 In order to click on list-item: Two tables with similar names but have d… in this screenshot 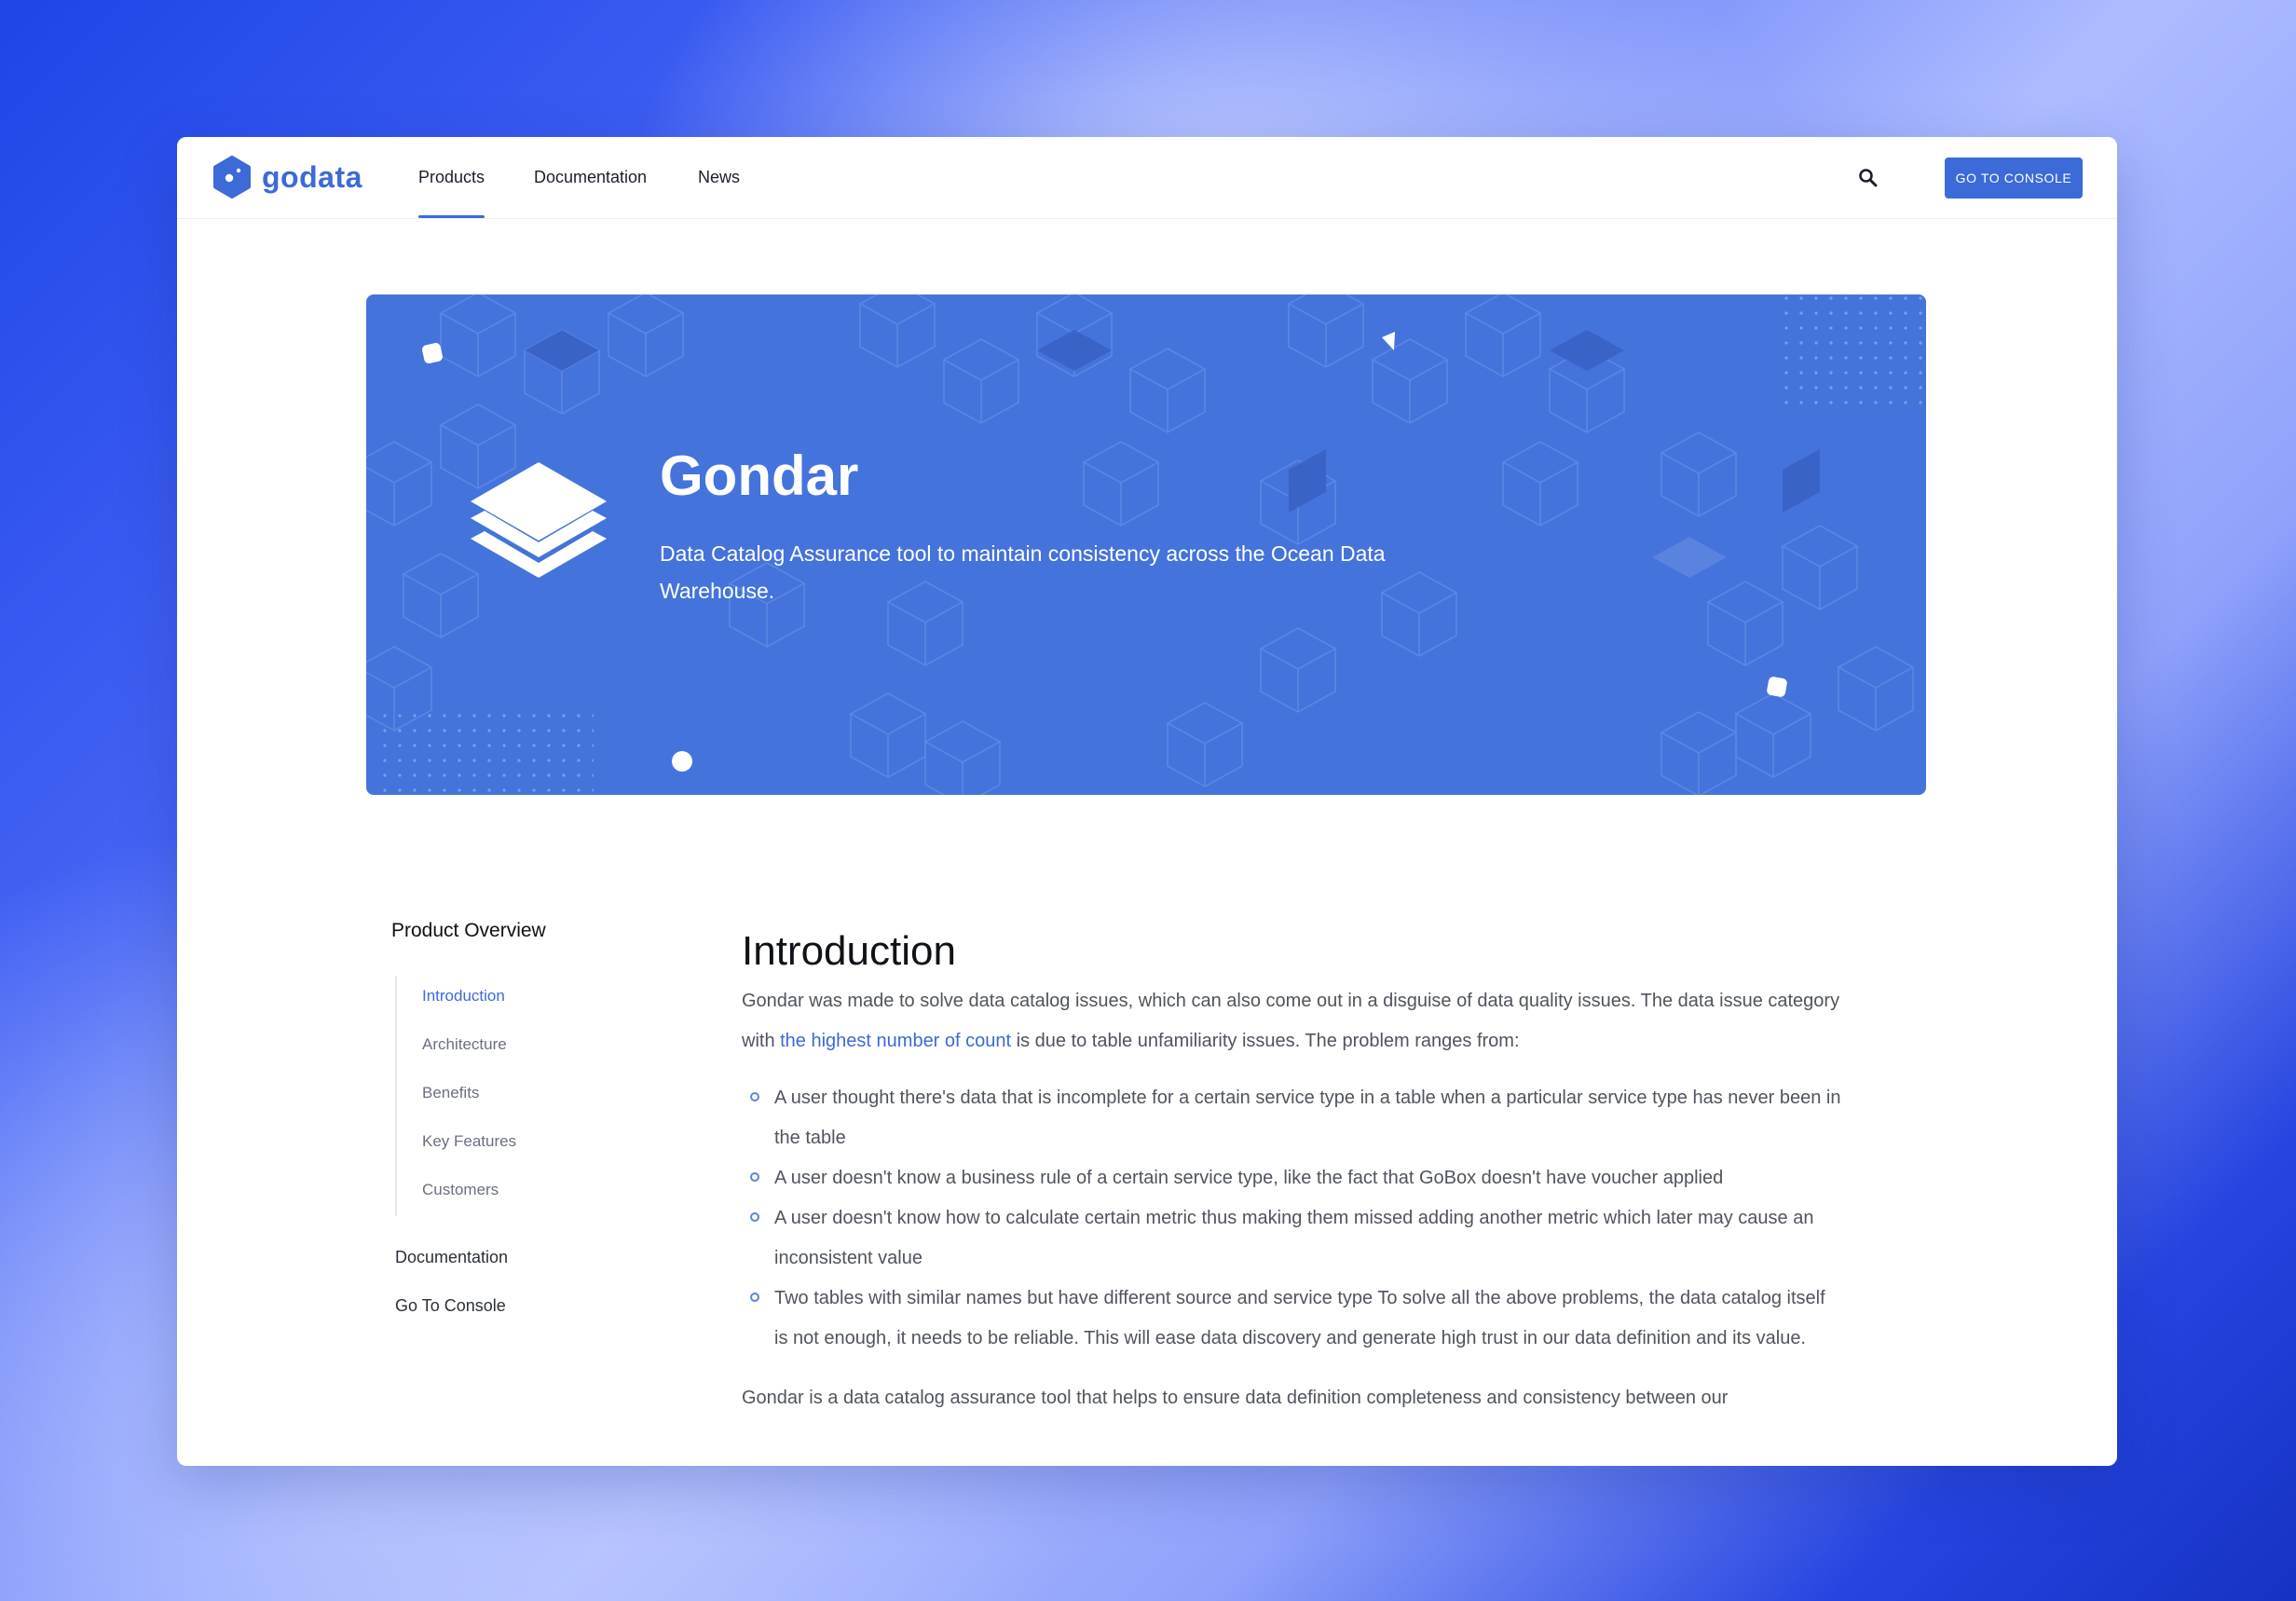, I will do `click(1291, 1319)`.